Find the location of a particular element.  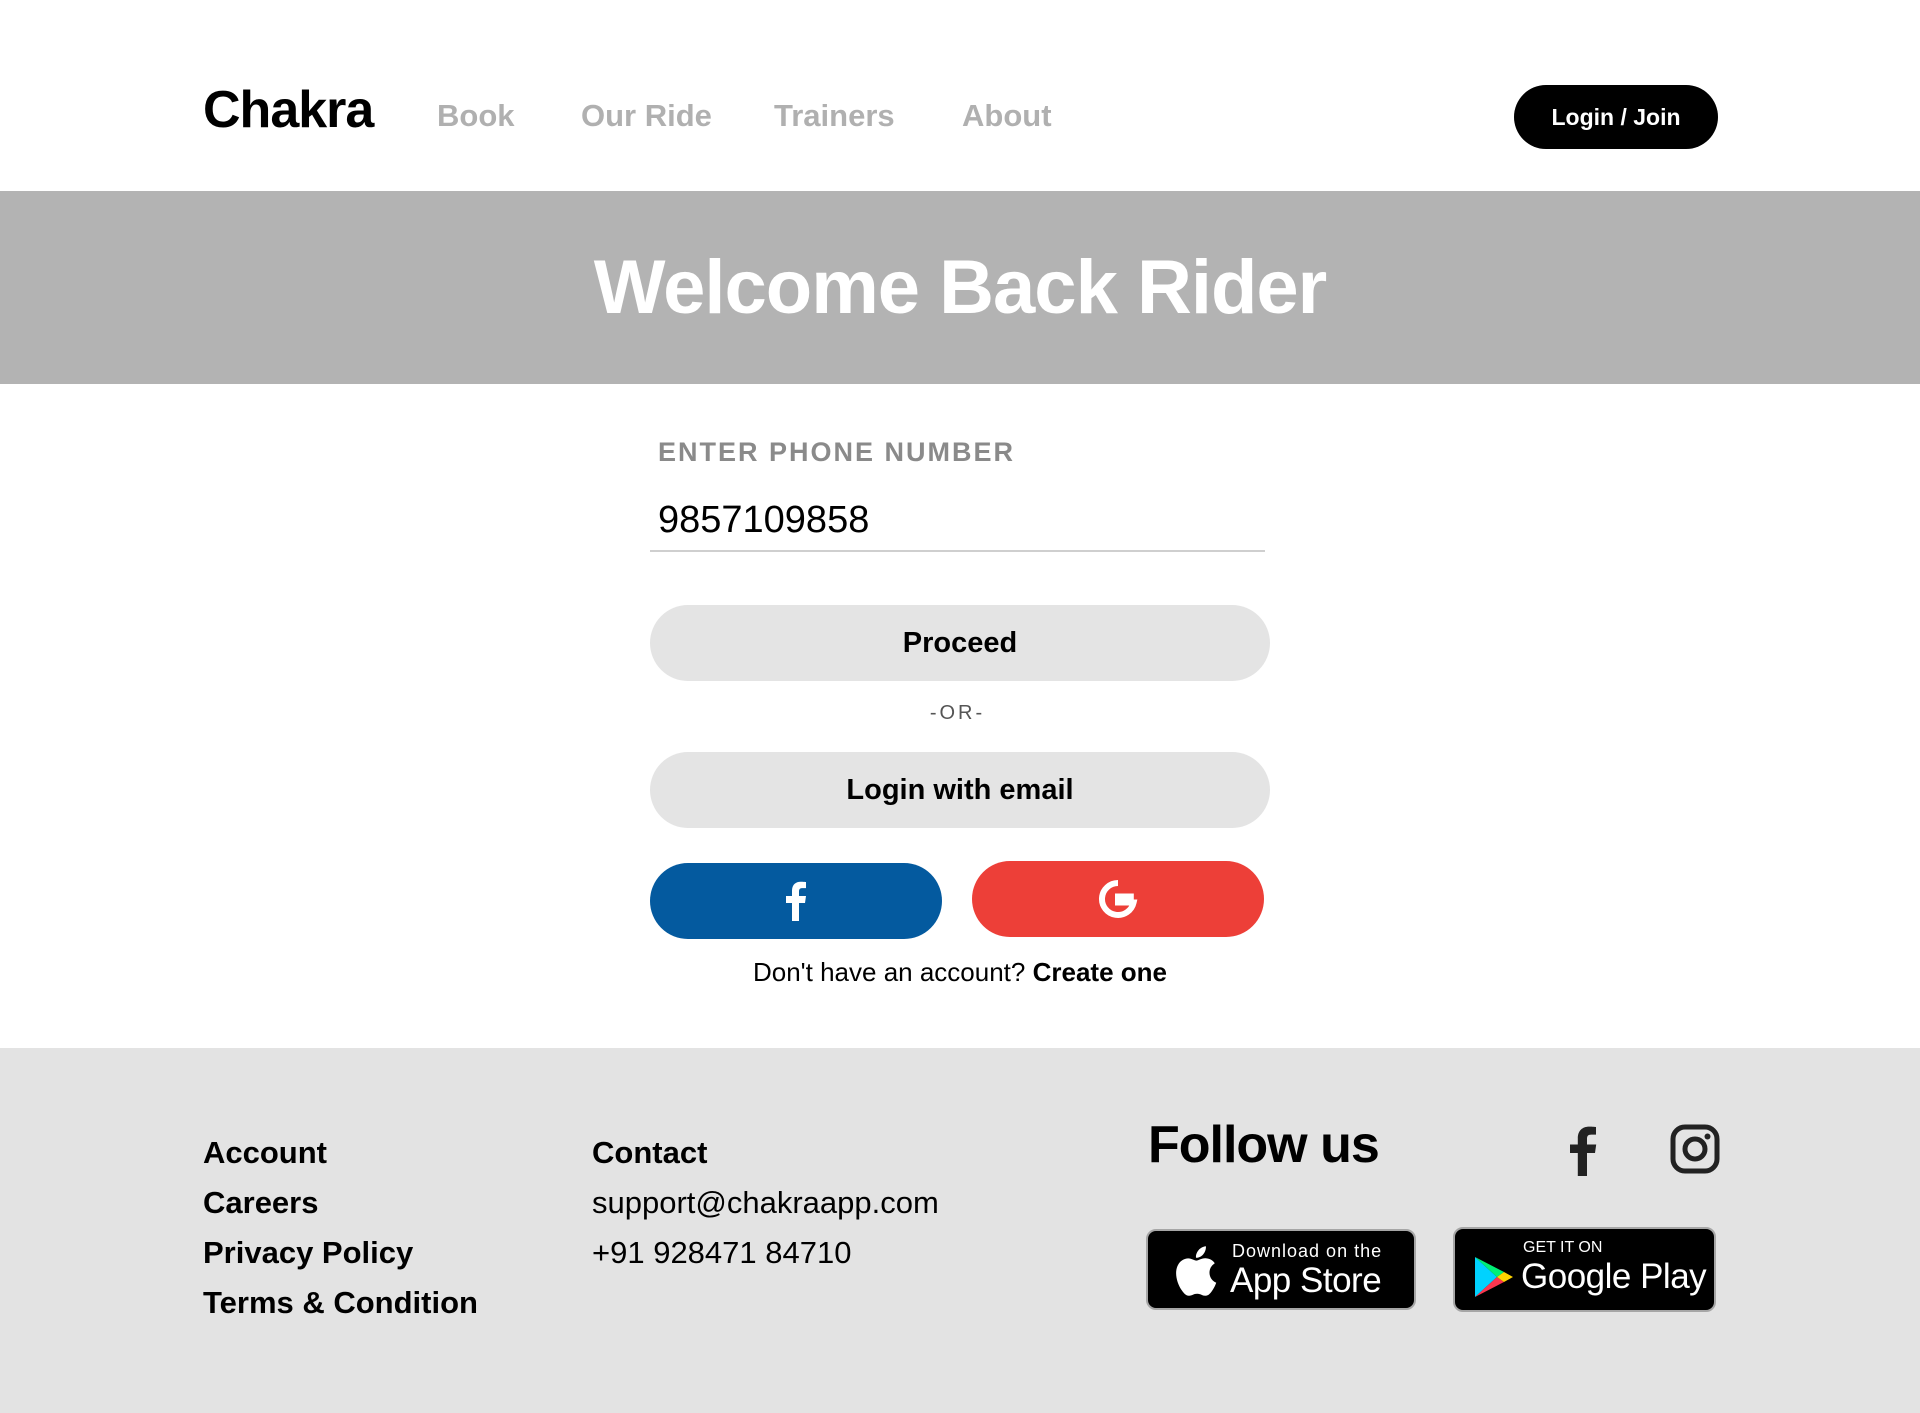

app-store-badge: Download on the App Store is located at coordinates (1281, 1269).